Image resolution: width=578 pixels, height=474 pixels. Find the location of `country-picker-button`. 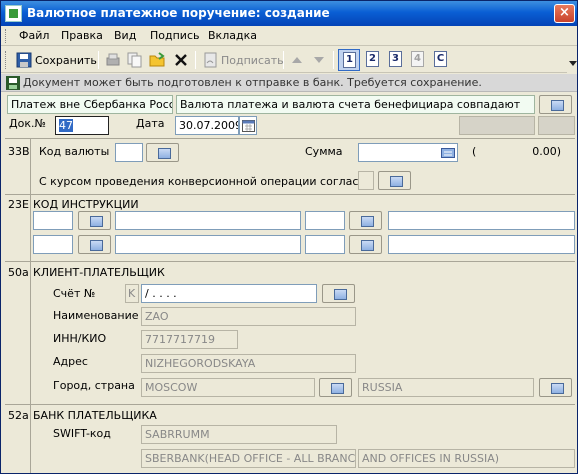

country-picker-button is located at coordinates (555, 387).